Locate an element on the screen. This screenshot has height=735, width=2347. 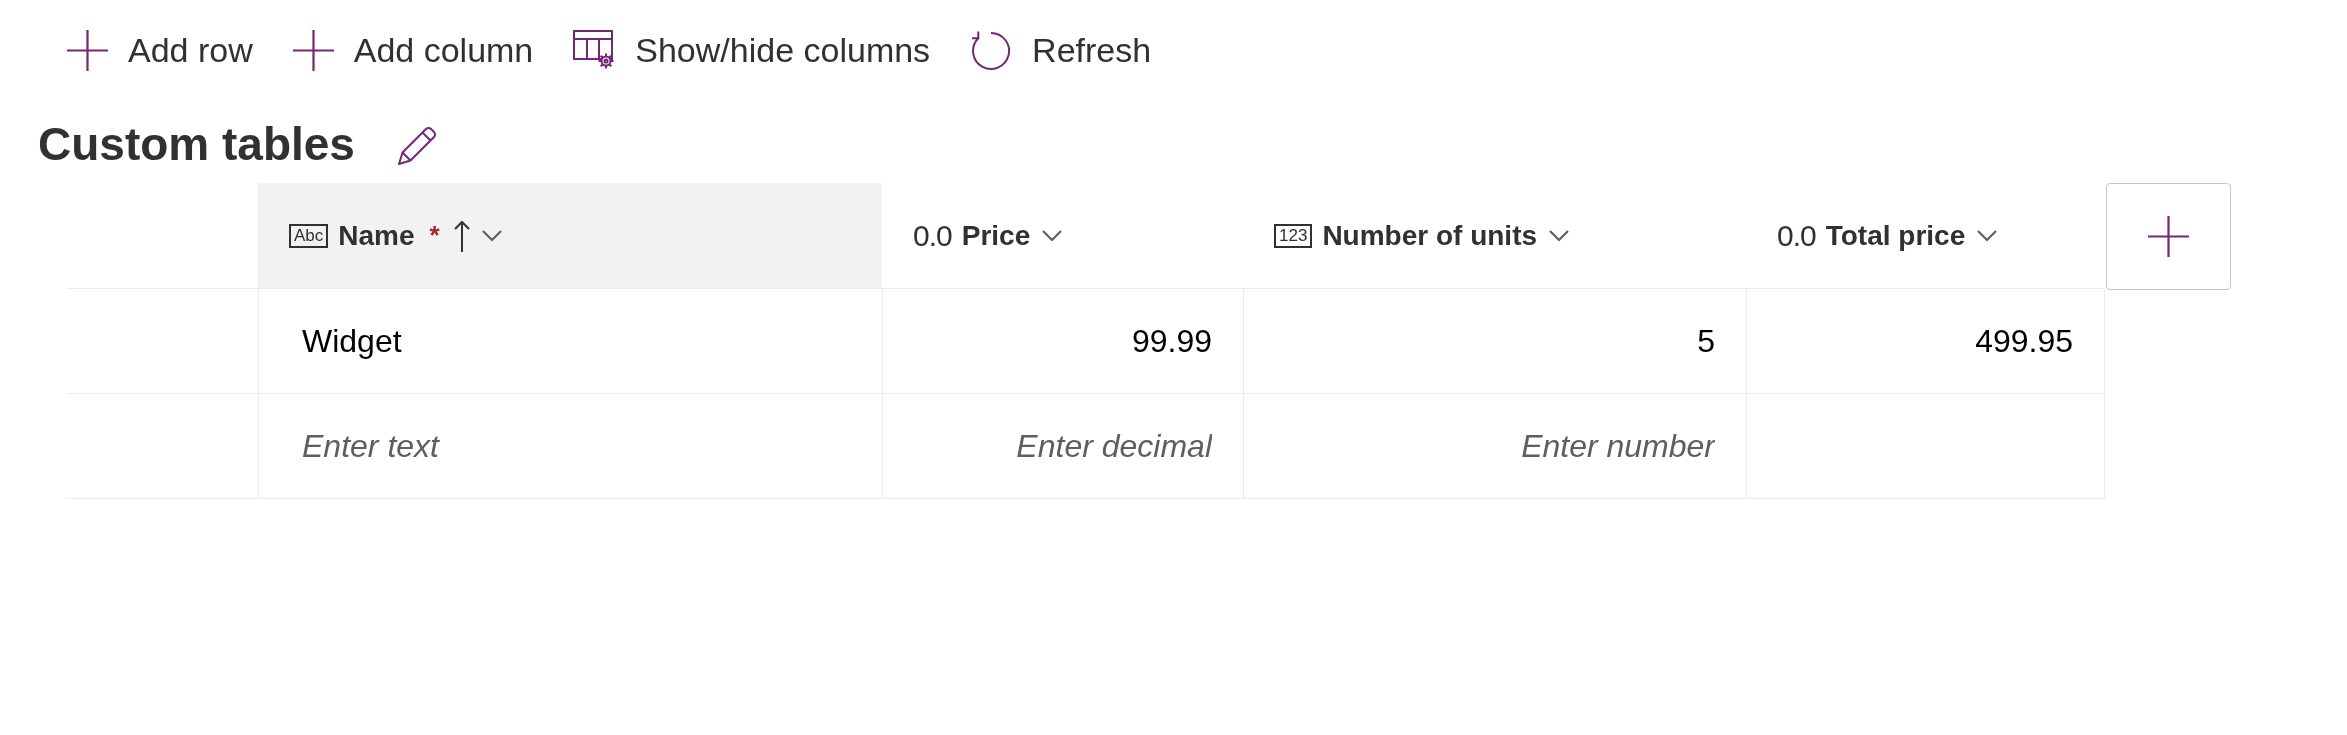
add-row-button: Add row is located at coordinates (160, 50).